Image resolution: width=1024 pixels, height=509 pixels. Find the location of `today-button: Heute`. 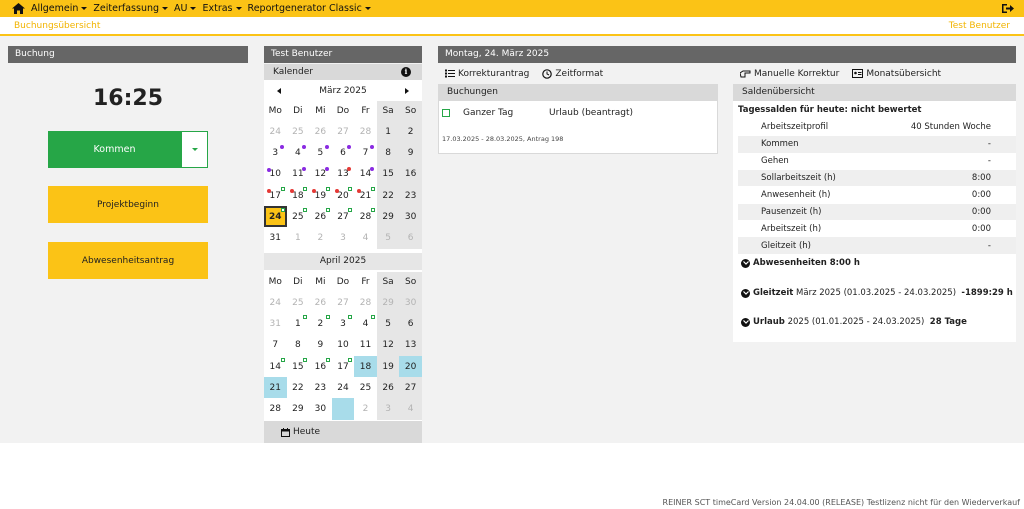

today-button: Heute is located at coordinates (343, 432).